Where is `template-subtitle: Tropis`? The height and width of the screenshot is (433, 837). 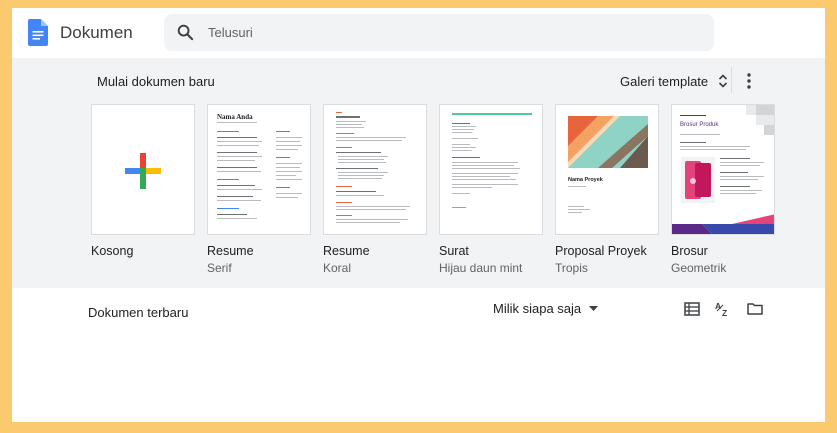 template-subtitle: Tropis is located at coordinates (571, 268).